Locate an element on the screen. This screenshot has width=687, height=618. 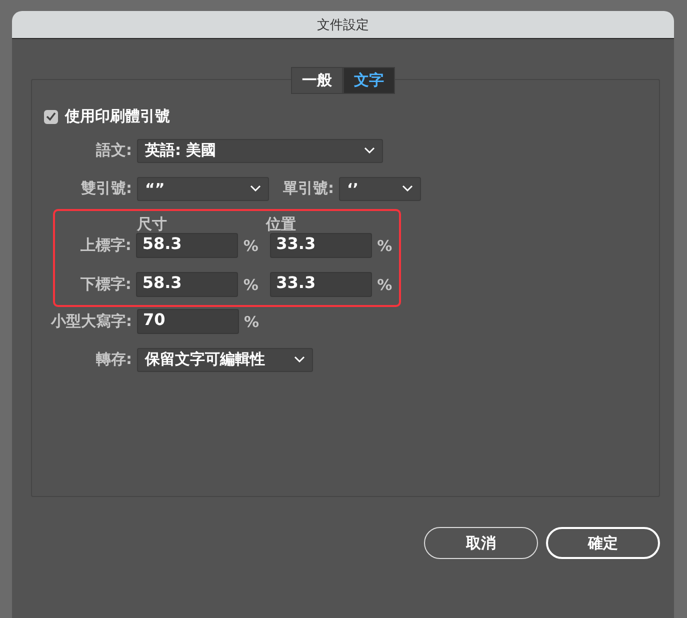
export-dropdown: 保留文字可編輯性 is located at coordinates (225, 360).